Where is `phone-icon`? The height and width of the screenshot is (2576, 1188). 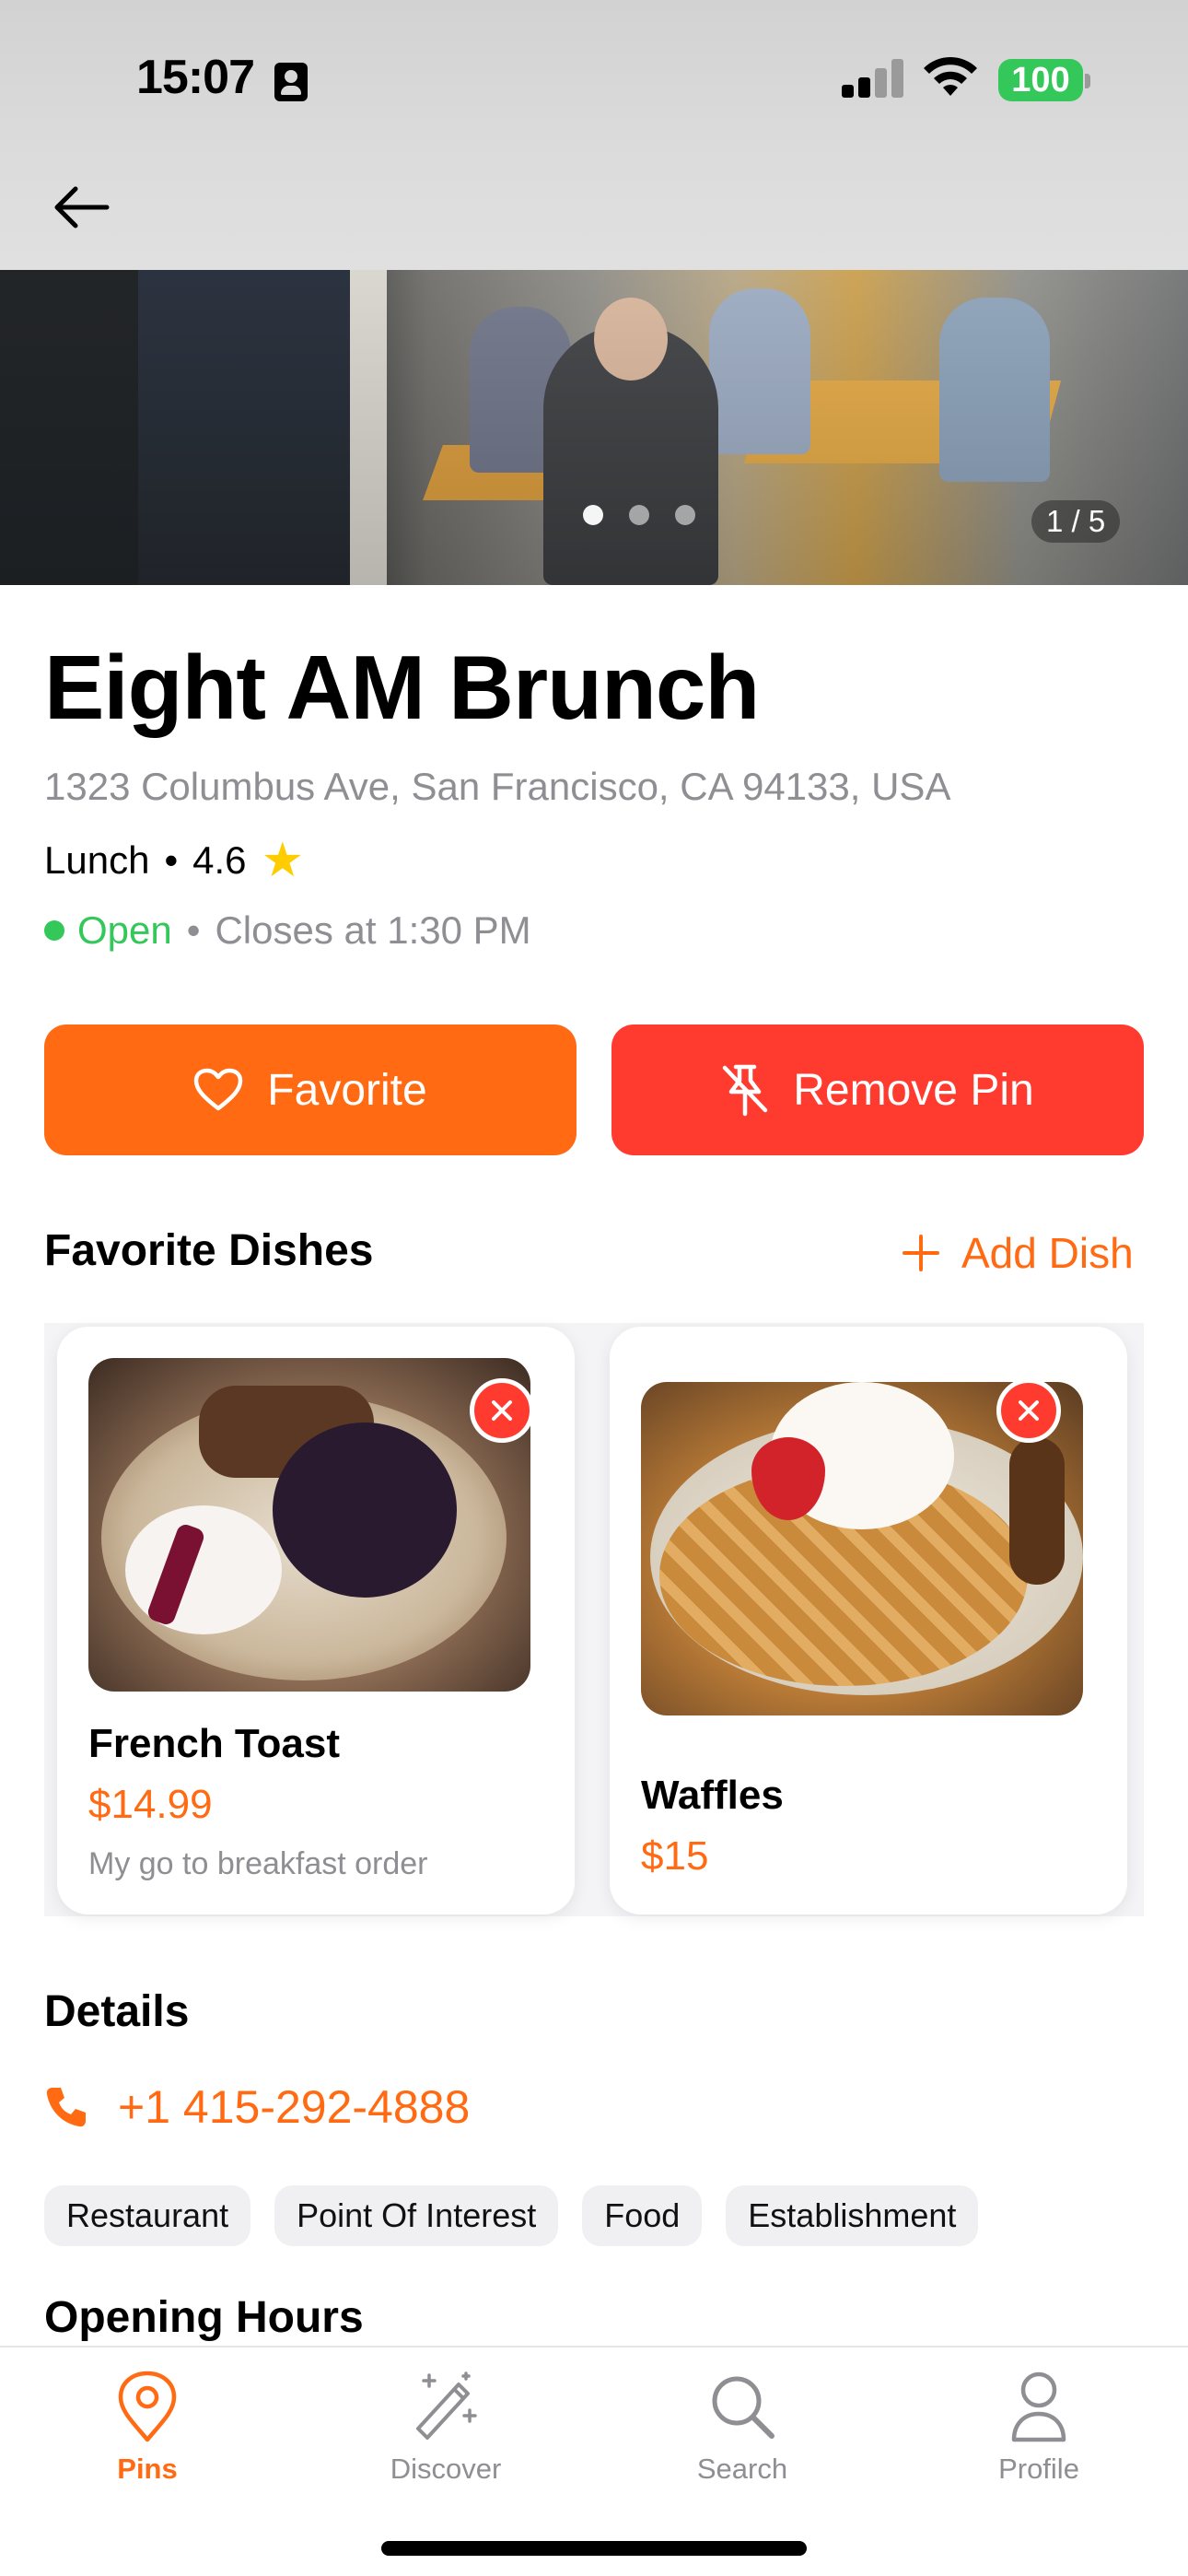
phone-icon is located at coordinates (66, 2107).